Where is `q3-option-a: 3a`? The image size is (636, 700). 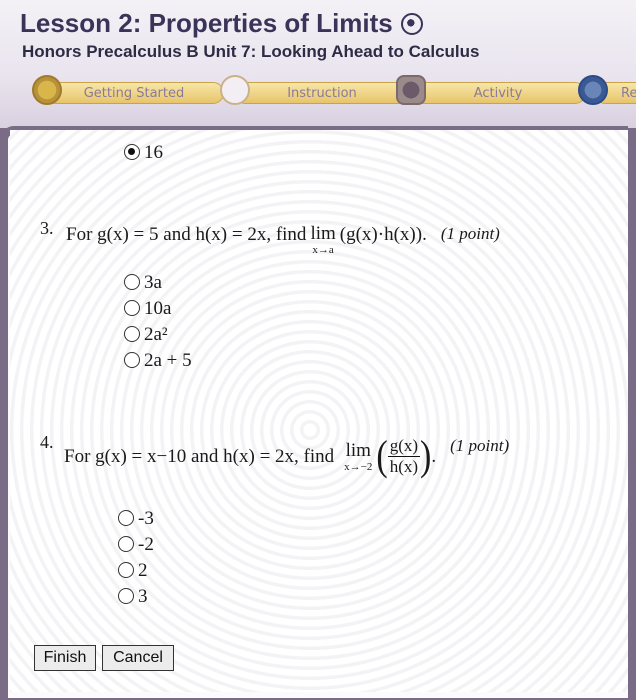 q3-option-a: 3a is located at coordinates (143, 283).